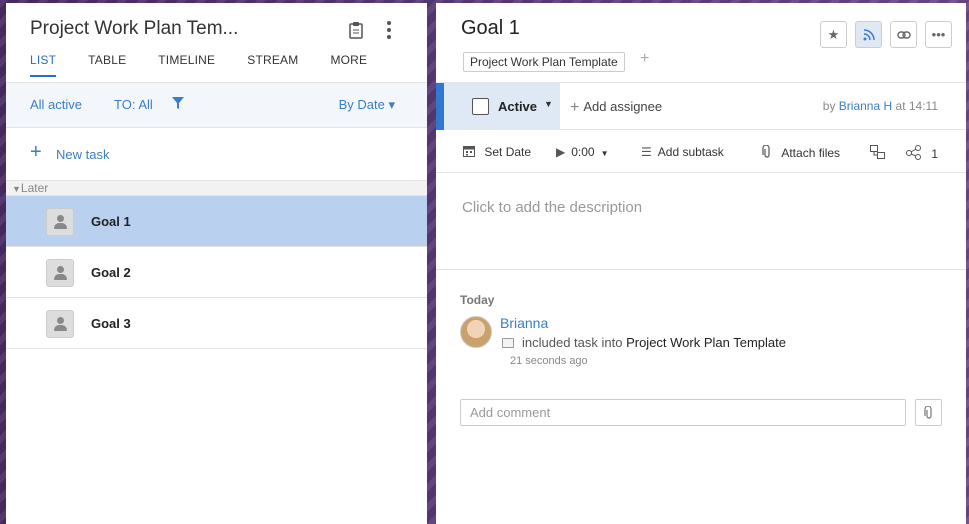 The image size is (969, 524). I want to click on add-assignee-button: + Add assignee, so click(616, 108).